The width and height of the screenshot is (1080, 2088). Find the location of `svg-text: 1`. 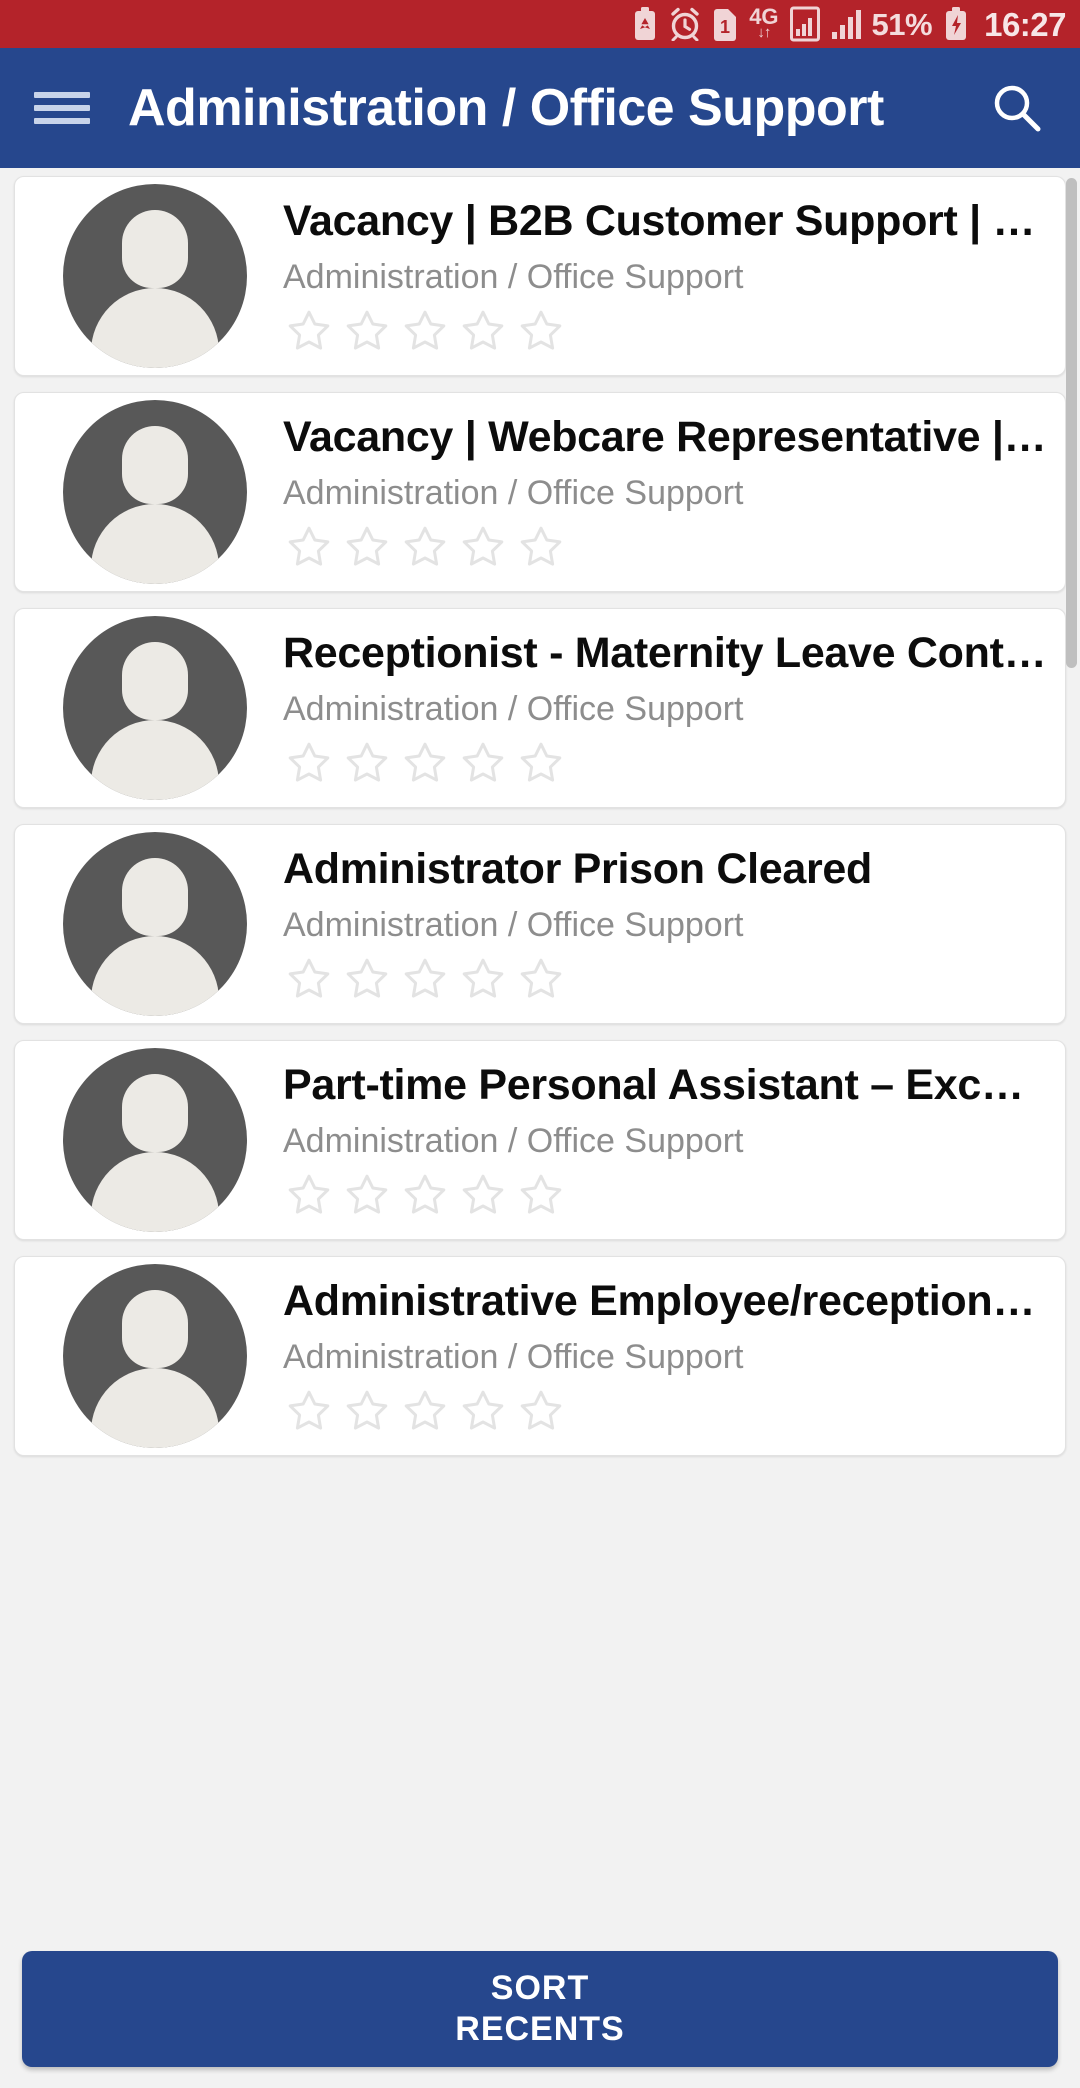

svg-text: 1 is located at coordinates (725, 27).